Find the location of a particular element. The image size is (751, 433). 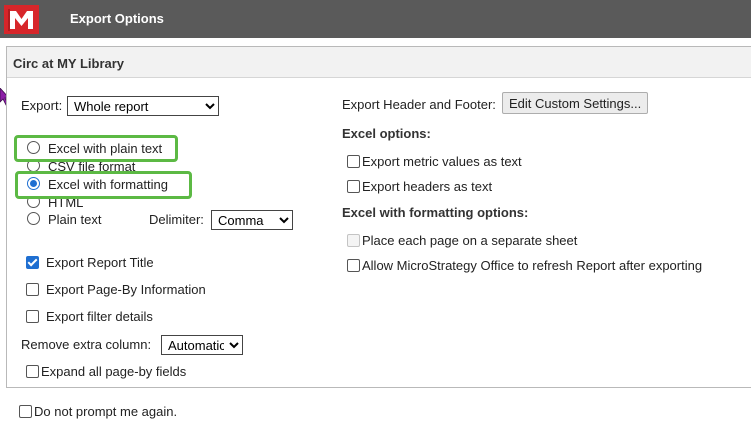

title-bar: Export Options is located at coordinates (375, 19).